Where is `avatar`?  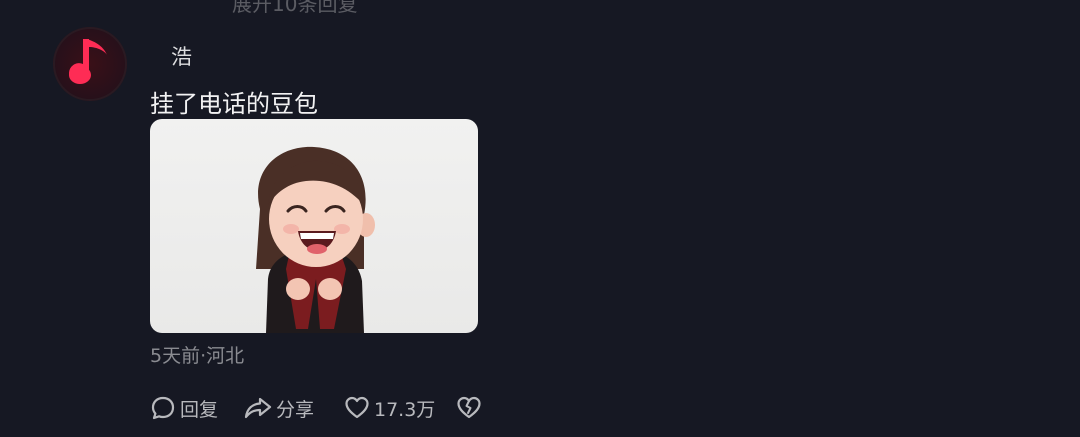
avatar is located at coordinates (90, 64).